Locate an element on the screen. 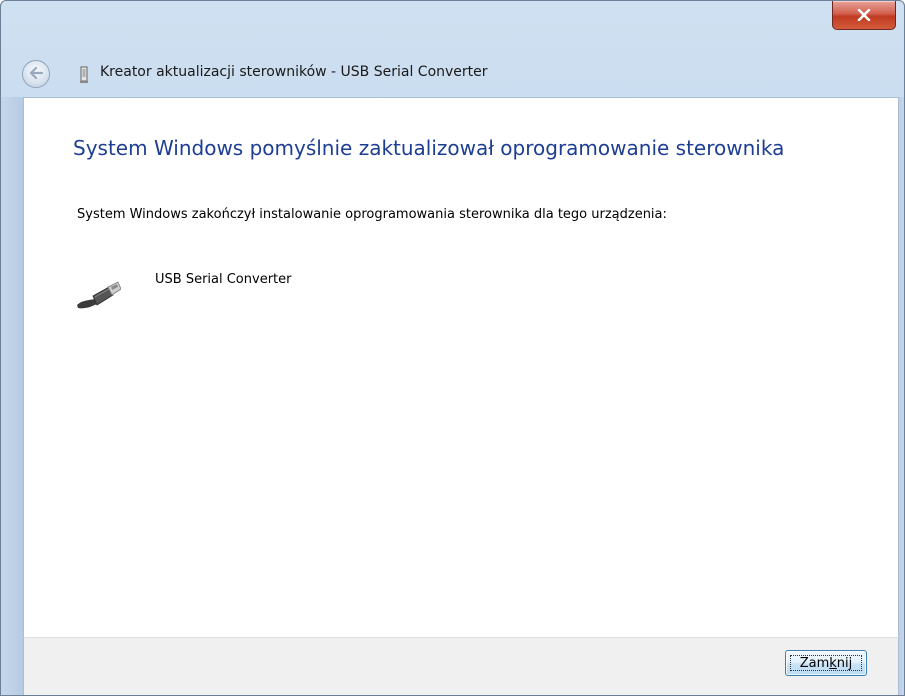 The height and width of the screenshot is (696, 905). usb-plug-icon is located at coordinates (98, 298).